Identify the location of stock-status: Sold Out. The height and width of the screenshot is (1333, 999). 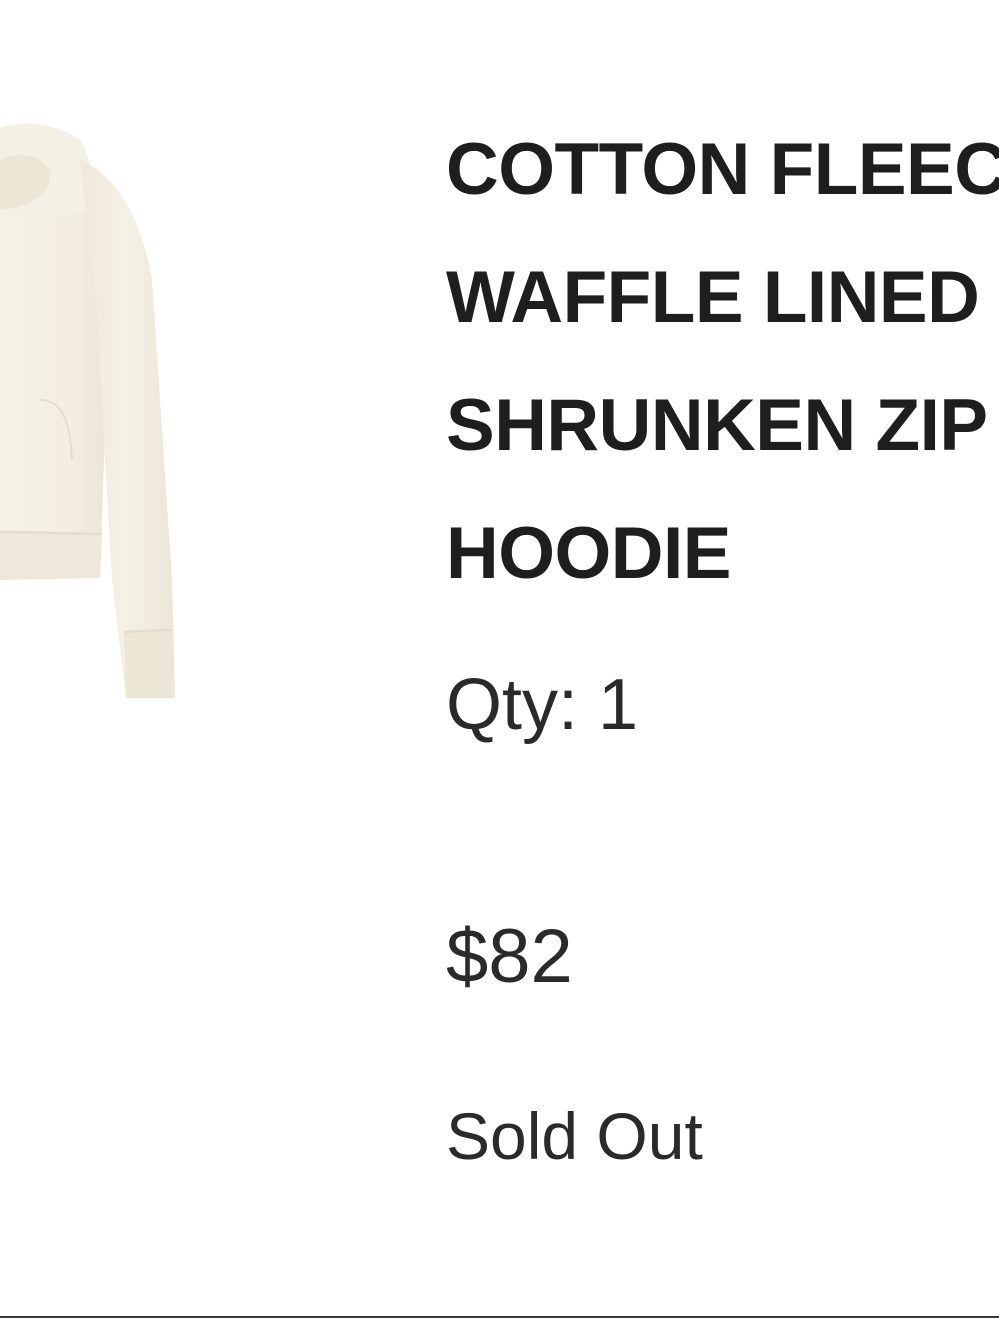
(574, 1136).